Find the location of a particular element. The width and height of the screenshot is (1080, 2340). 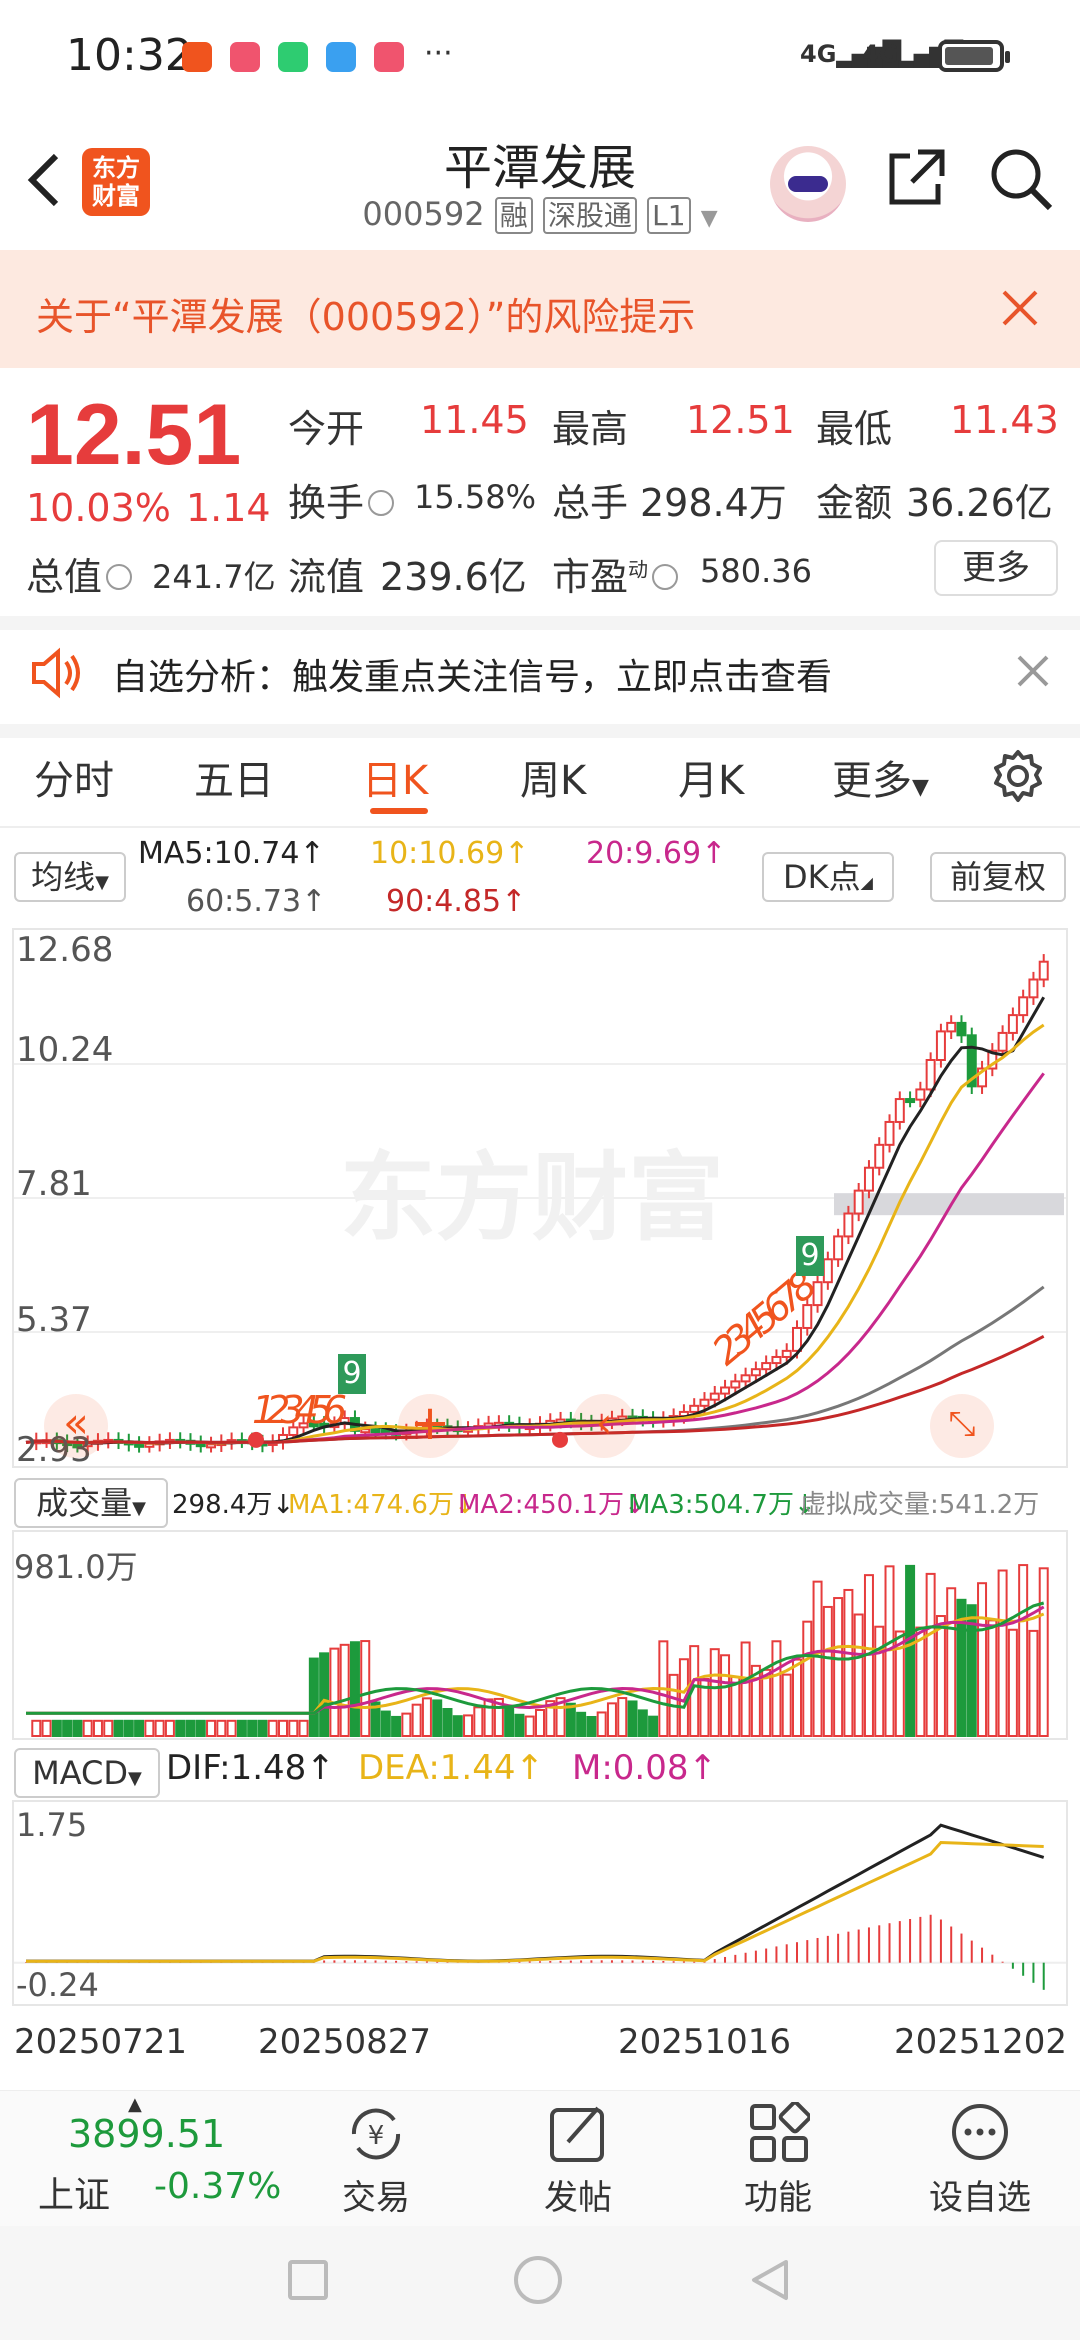

volume-y-max: 981.0万 is located at coordinates (76, 1567).